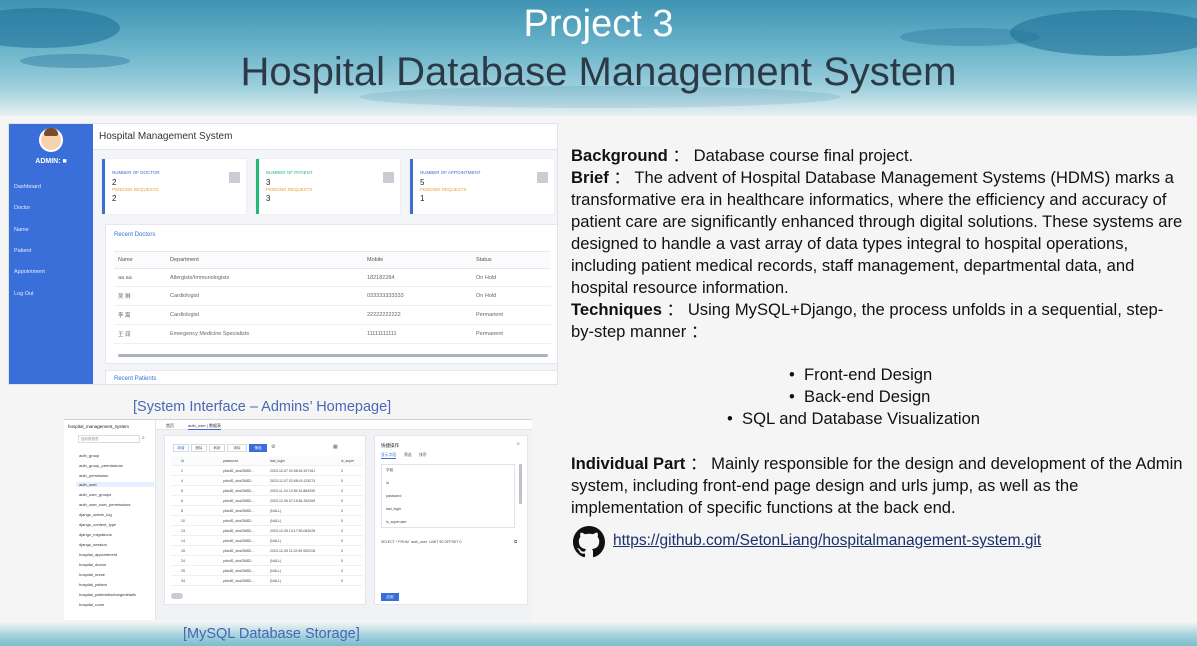  I want to click on mysql-caption-overlay: [MySQL Database Storage], so click(271, 634).